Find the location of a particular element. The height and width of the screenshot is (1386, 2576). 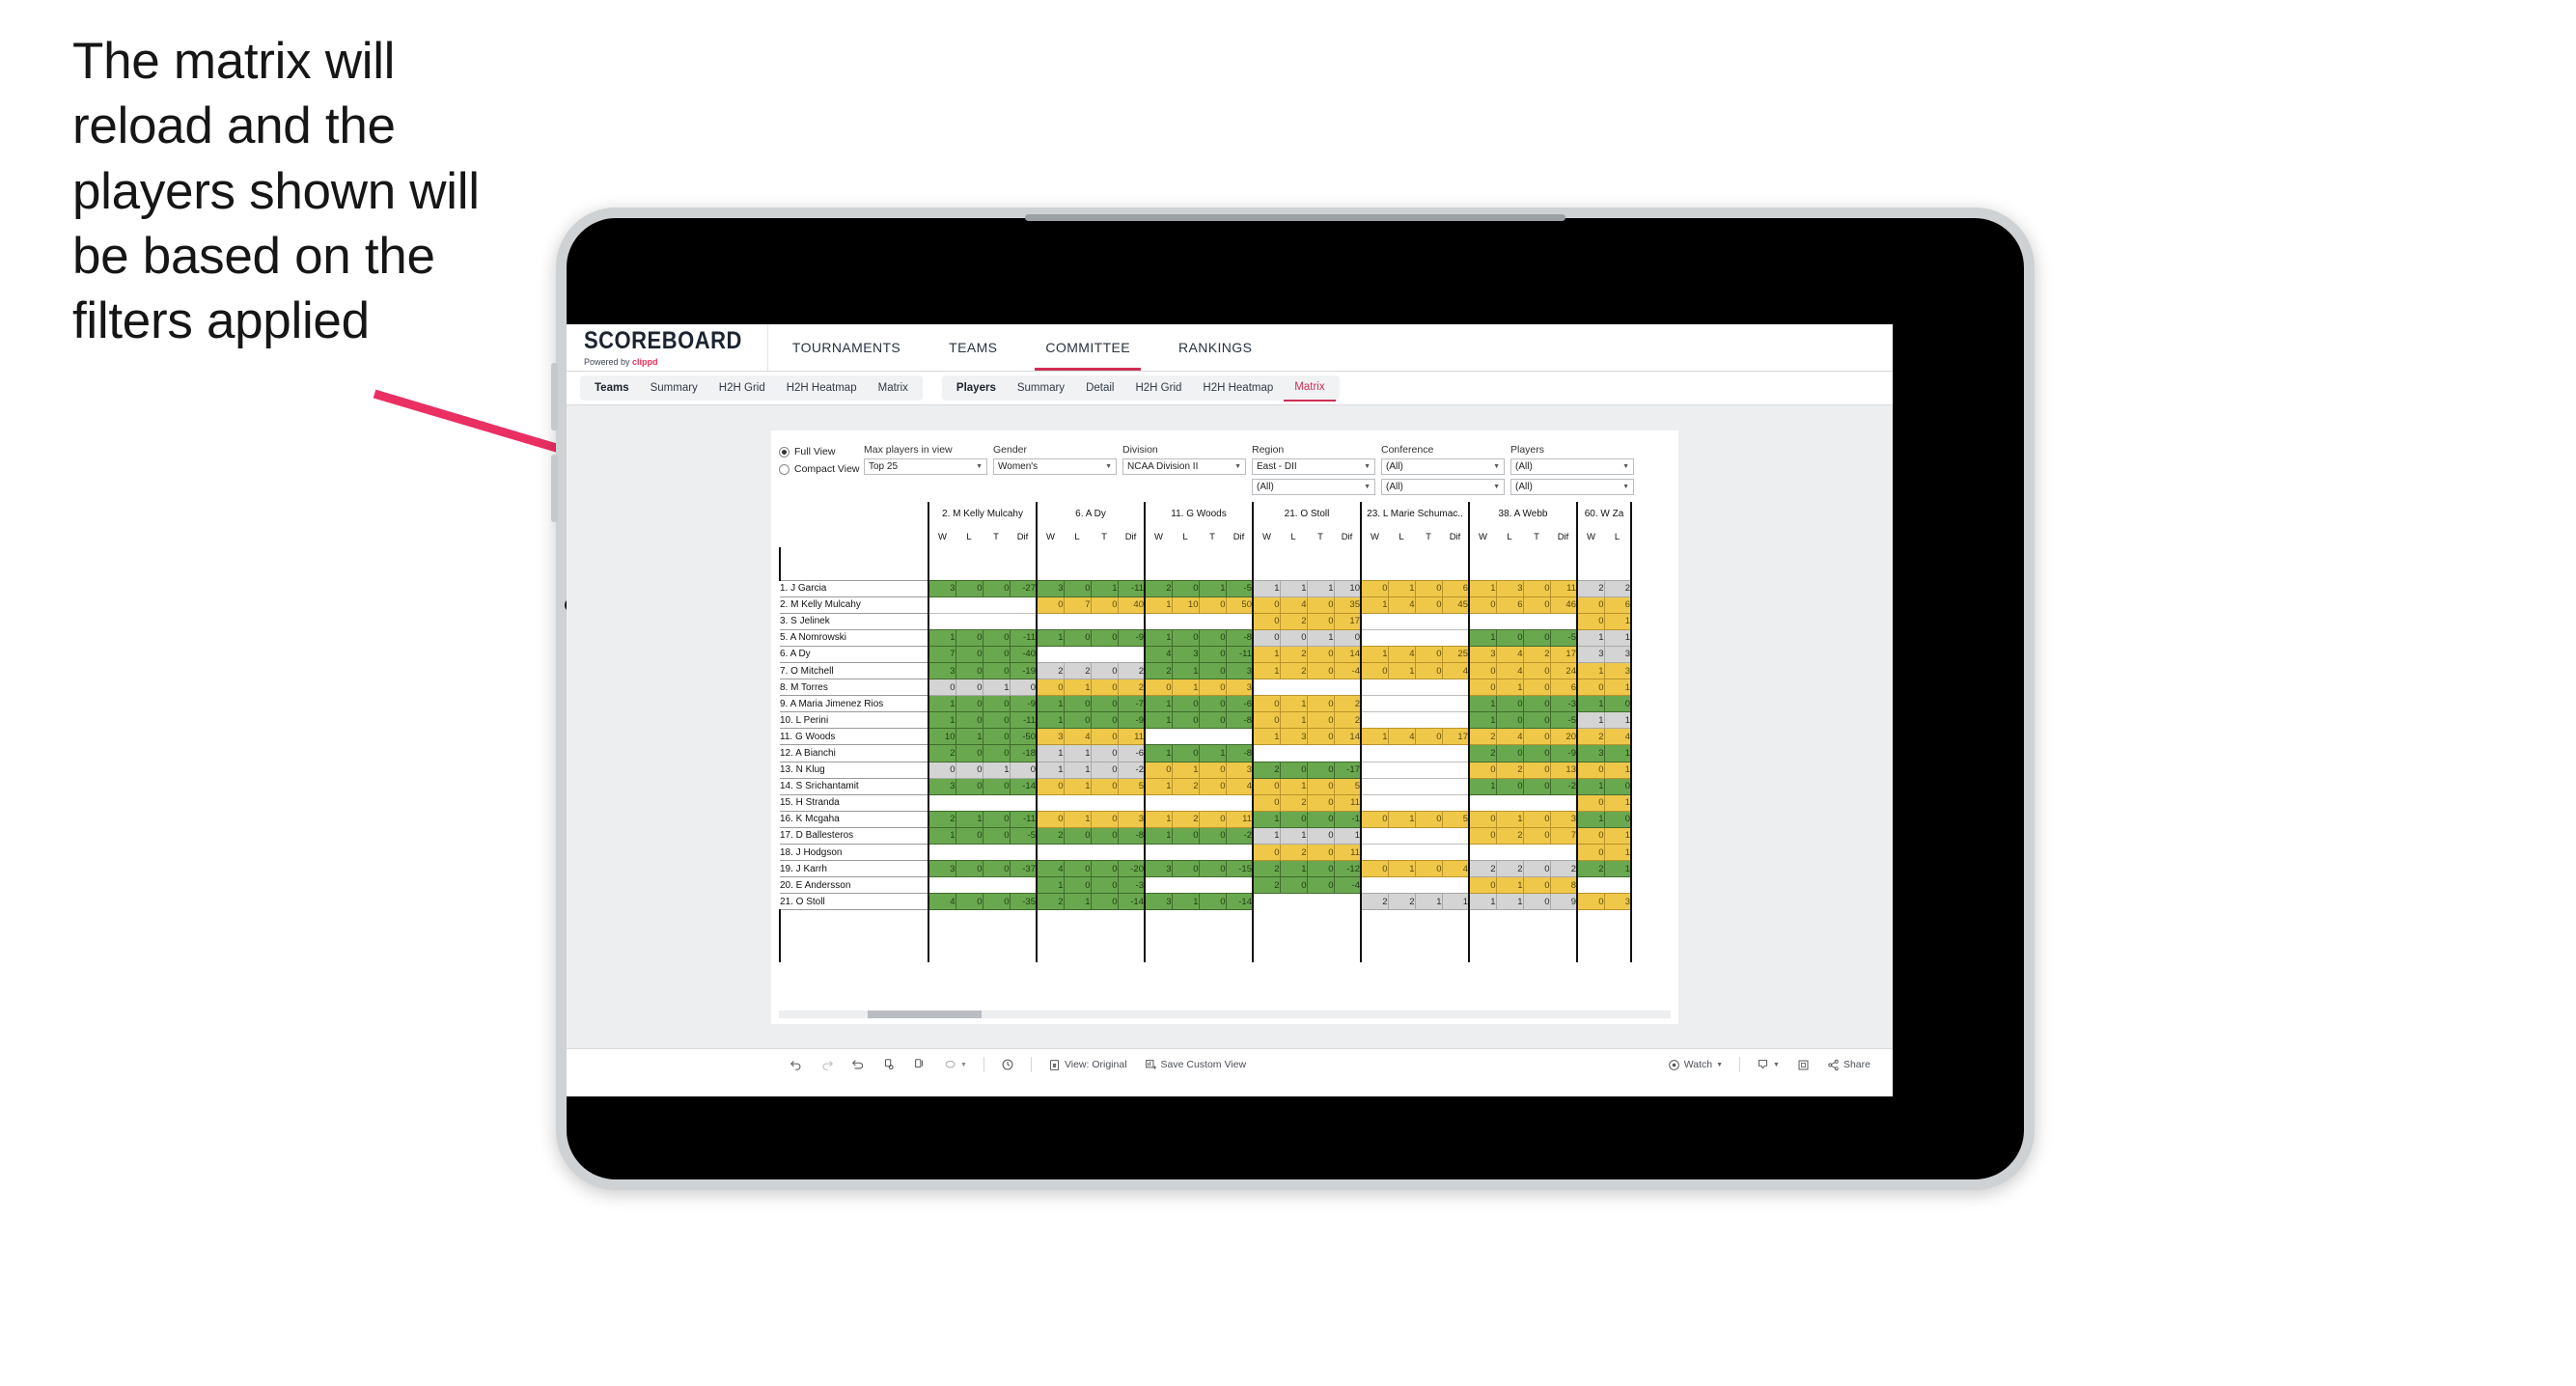

brand-logo: SCOREBOARD Powered by clippd is located at coordinates (667, 348).